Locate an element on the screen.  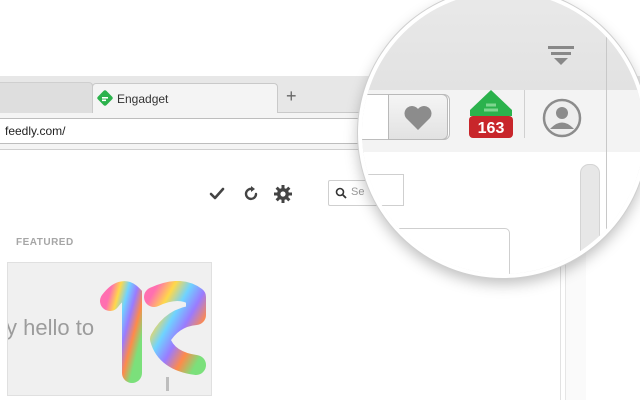
feedly-icon: 163 is located at coordinates (491, 114).